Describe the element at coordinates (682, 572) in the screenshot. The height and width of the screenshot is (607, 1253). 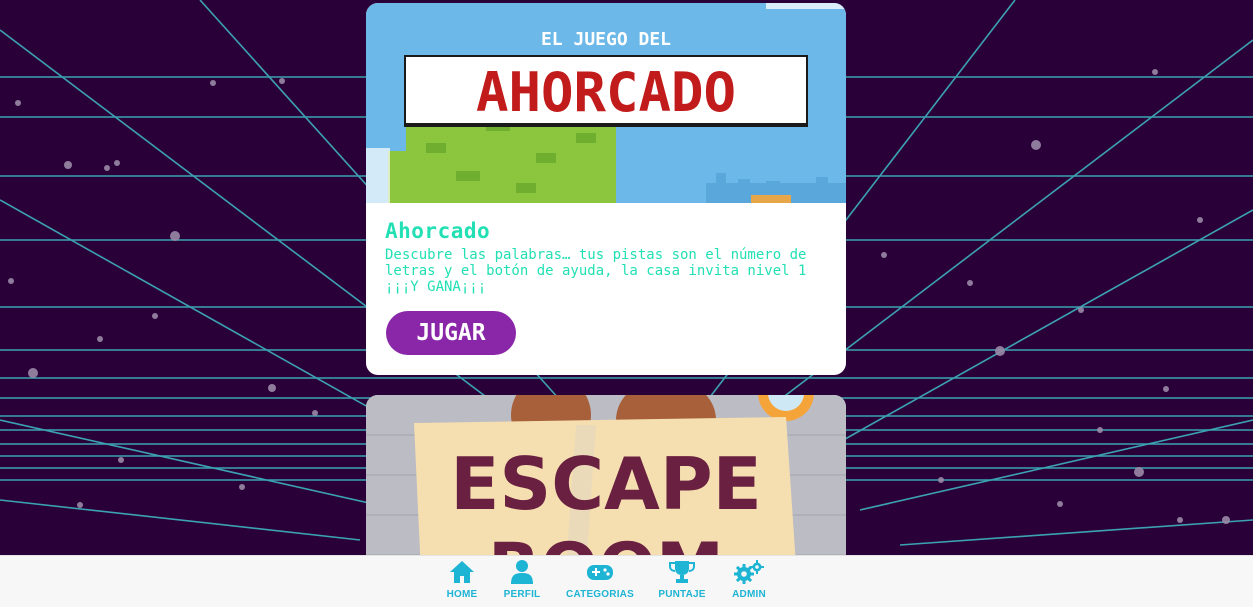
I see `trophy-icon` at that location.